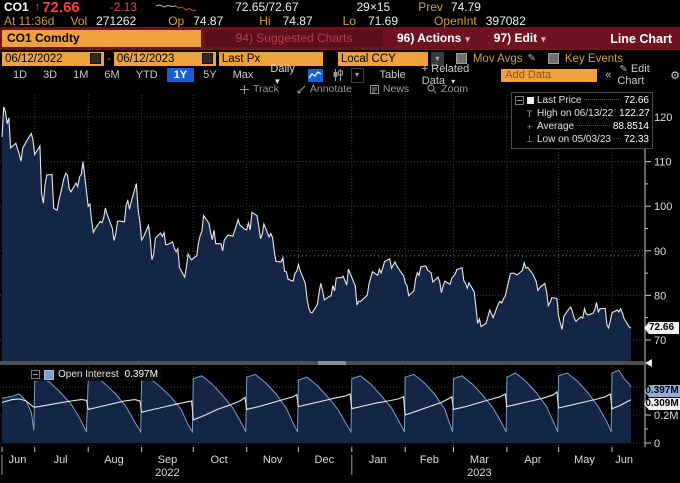  I want to click on svg-text: Dec, so click(325, 460).